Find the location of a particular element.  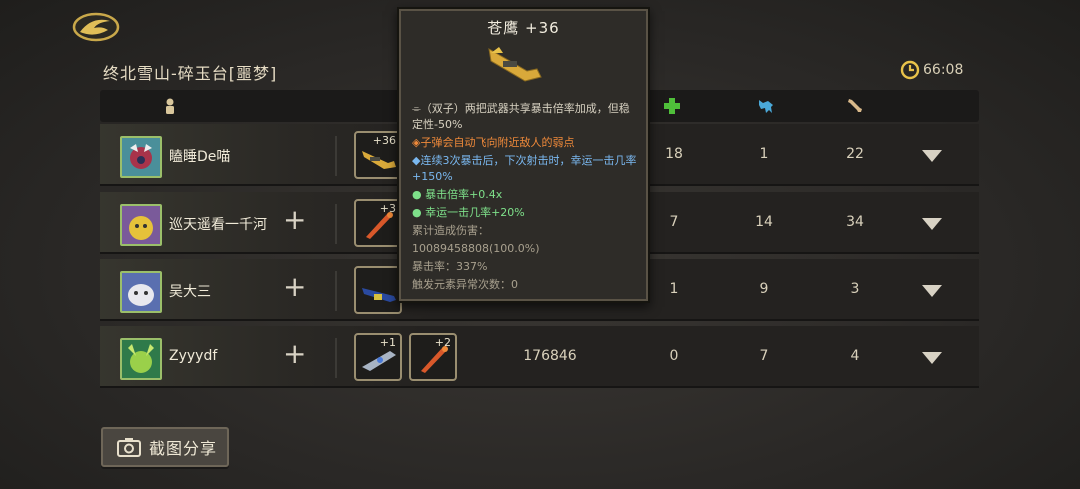

bone-count: 34 is located at coordinates (855, 222).